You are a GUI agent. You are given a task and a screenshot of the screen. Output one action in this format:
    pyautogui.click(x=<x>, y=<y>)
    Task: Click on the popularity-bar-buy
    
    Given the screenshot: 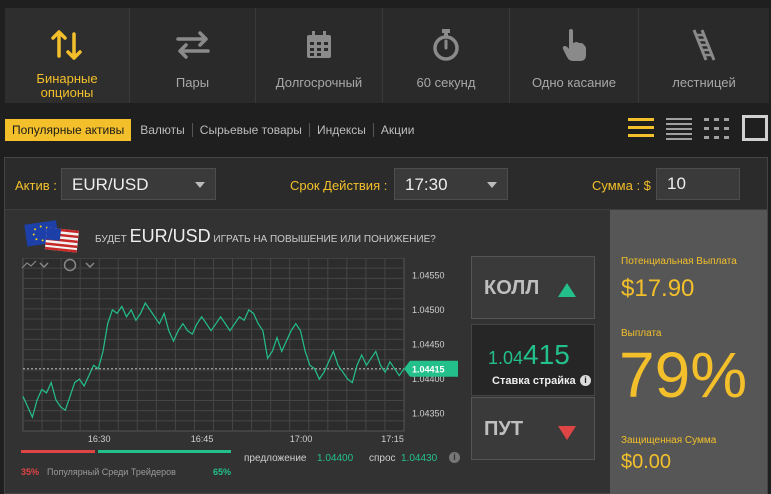 What is the action you would take?
    pyautogui.click(x=164, y=451)
    